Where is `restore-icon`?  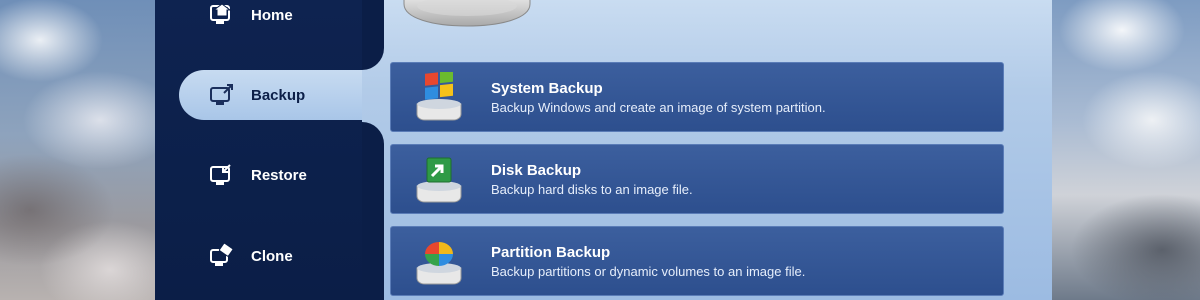 restore-icon is located at coordinates (222, 175).